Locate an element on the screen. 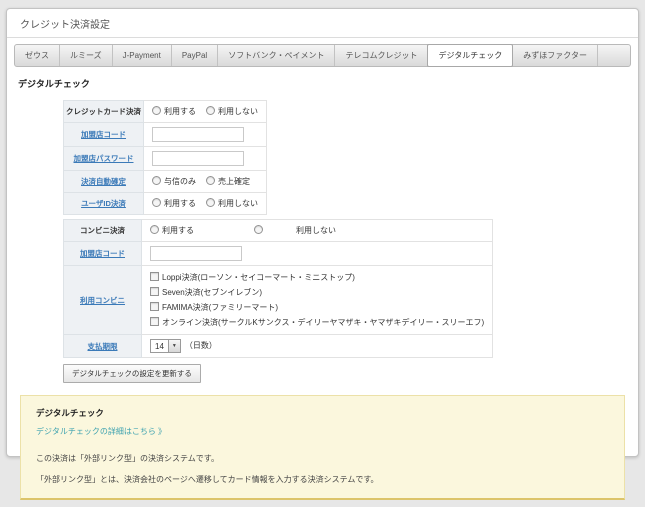 The image size is (645, 507). store-option-seven: Seven決済(セブンイレブン) is located at coordinates (317, 292).